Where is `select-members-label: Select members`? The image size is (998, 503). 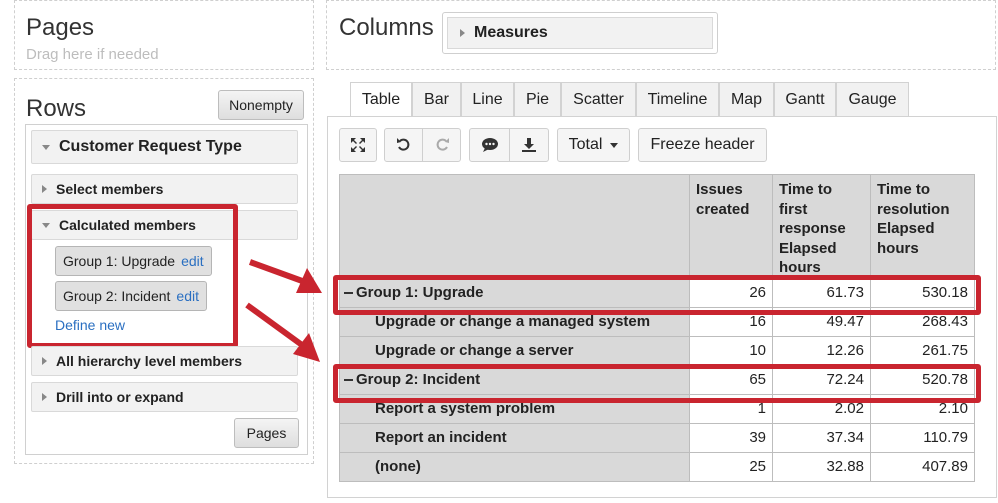
select-members-label: Select members is located at coordinates (110, 189).